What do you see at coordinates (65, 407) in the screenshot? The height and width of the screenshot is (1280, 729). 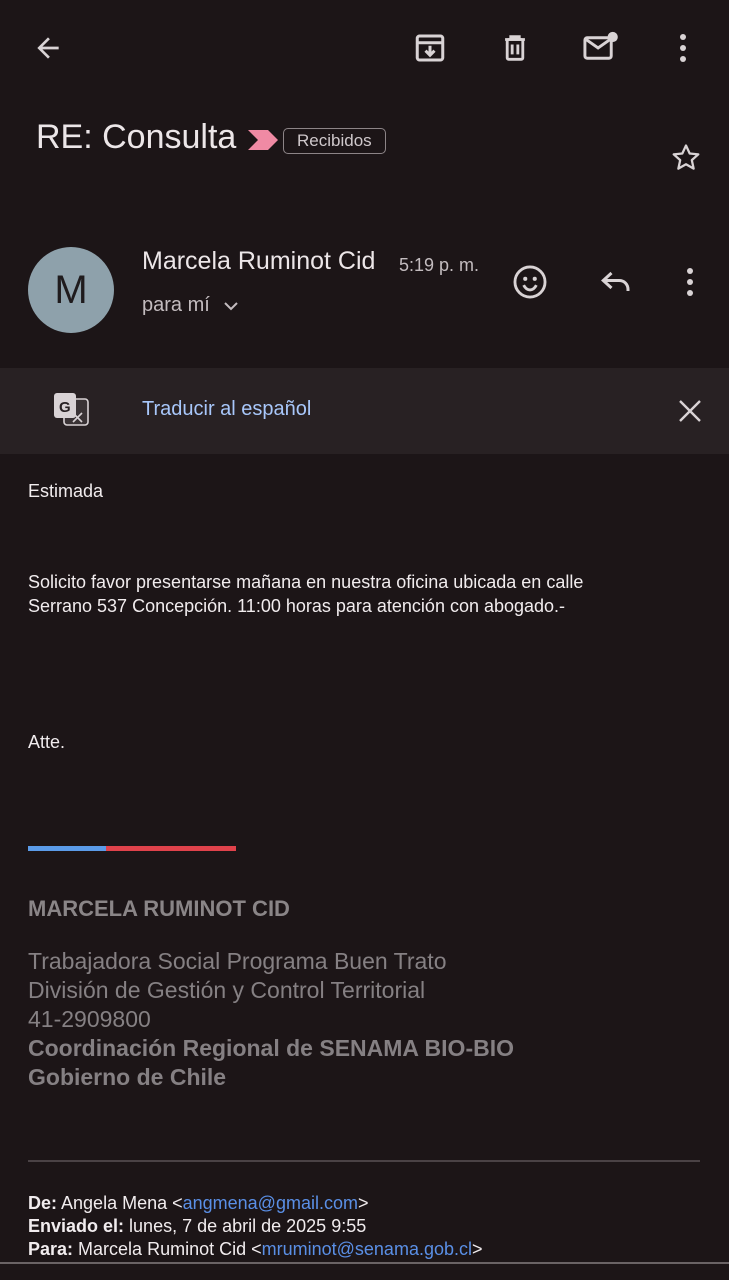 I see `svg-text: G` at bounding box center [65, 407].